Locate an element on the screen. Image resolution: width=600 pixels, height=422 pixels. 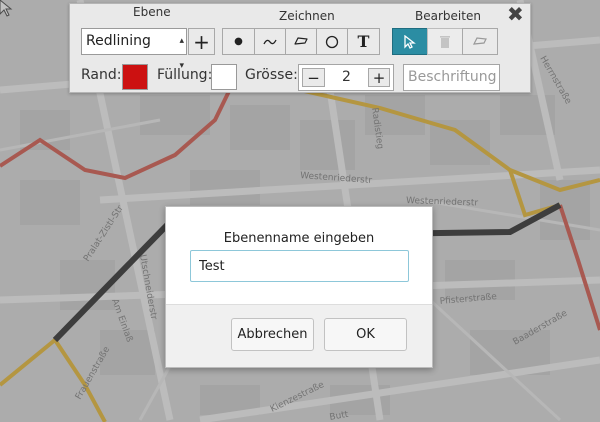
fuellung-label: Füllung: is located at coordinates (185, 75).